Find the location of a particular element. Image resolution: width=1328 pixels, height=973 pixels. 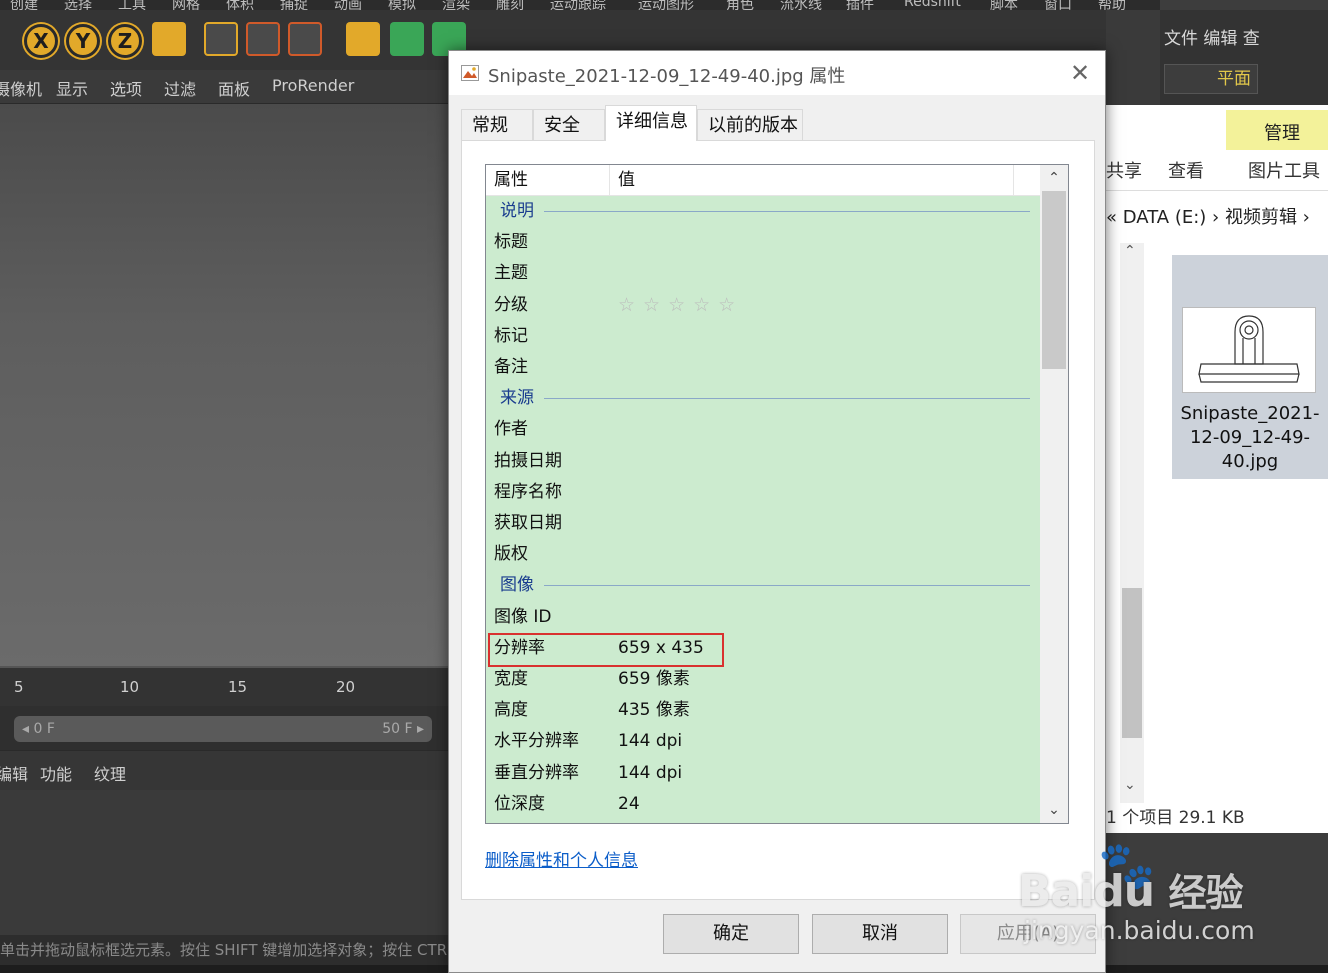

property-row: 分级 ☆☆☆☆☆ is located at coordinates (763, 305).